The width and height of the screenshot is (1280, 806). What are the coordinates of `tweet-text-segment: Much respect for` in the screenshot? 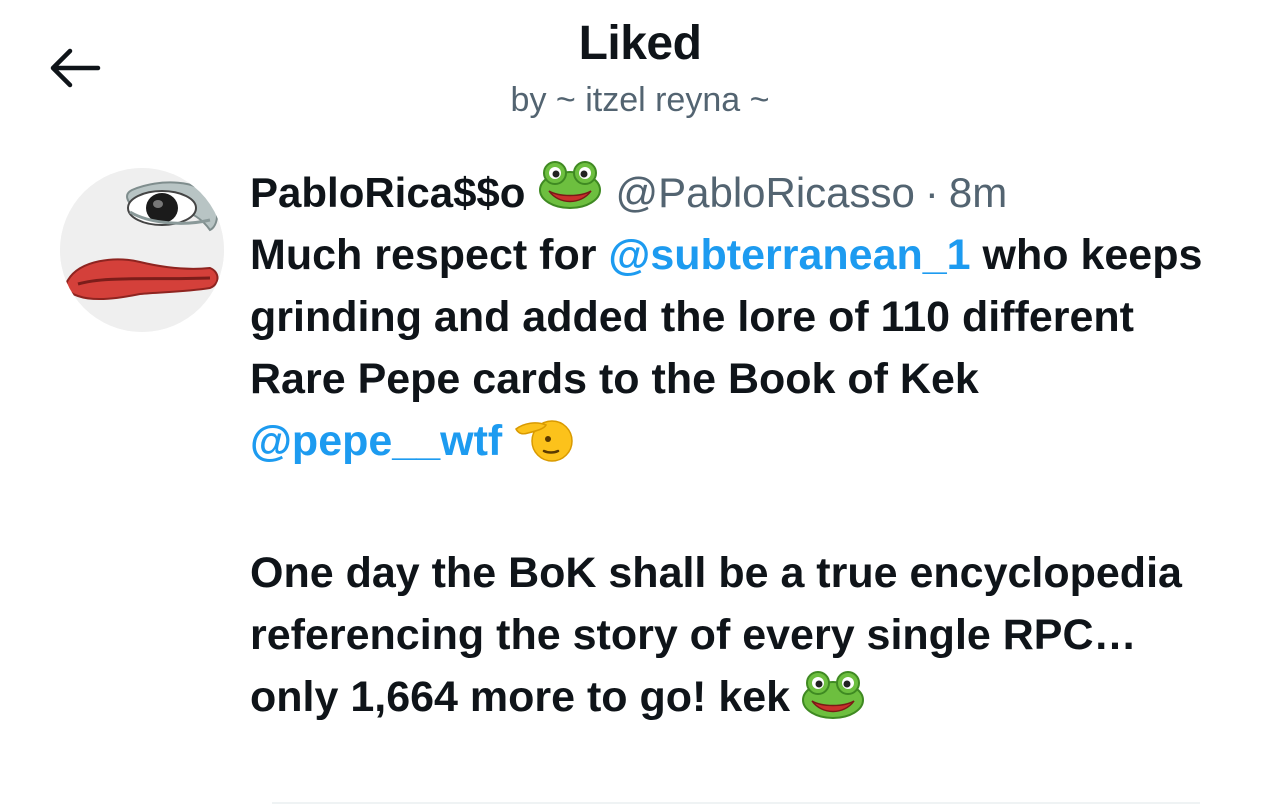 It's located at (429, 255).